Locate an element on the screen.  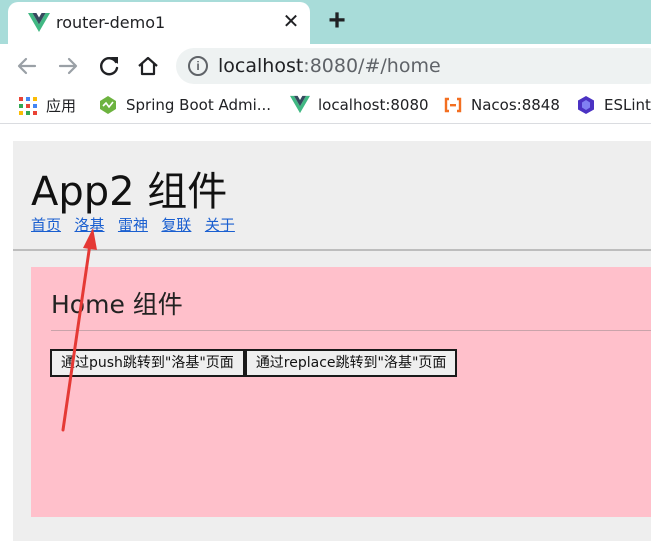
eslint-icon is located at coordinates (586, 105).